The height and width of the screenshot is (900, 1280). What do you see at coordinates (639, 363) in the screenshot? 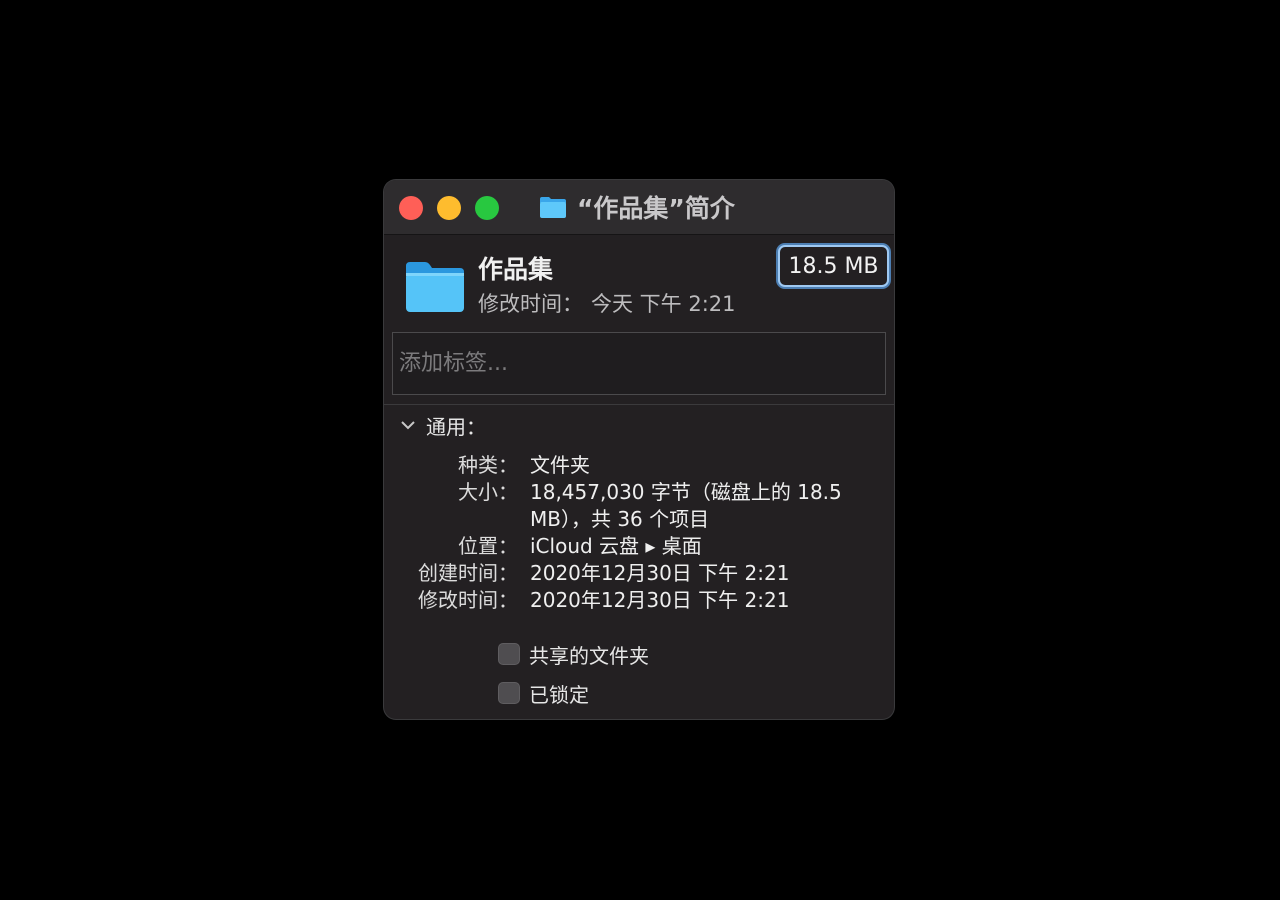
I see `tags-input` at bounding box center [639, 363].